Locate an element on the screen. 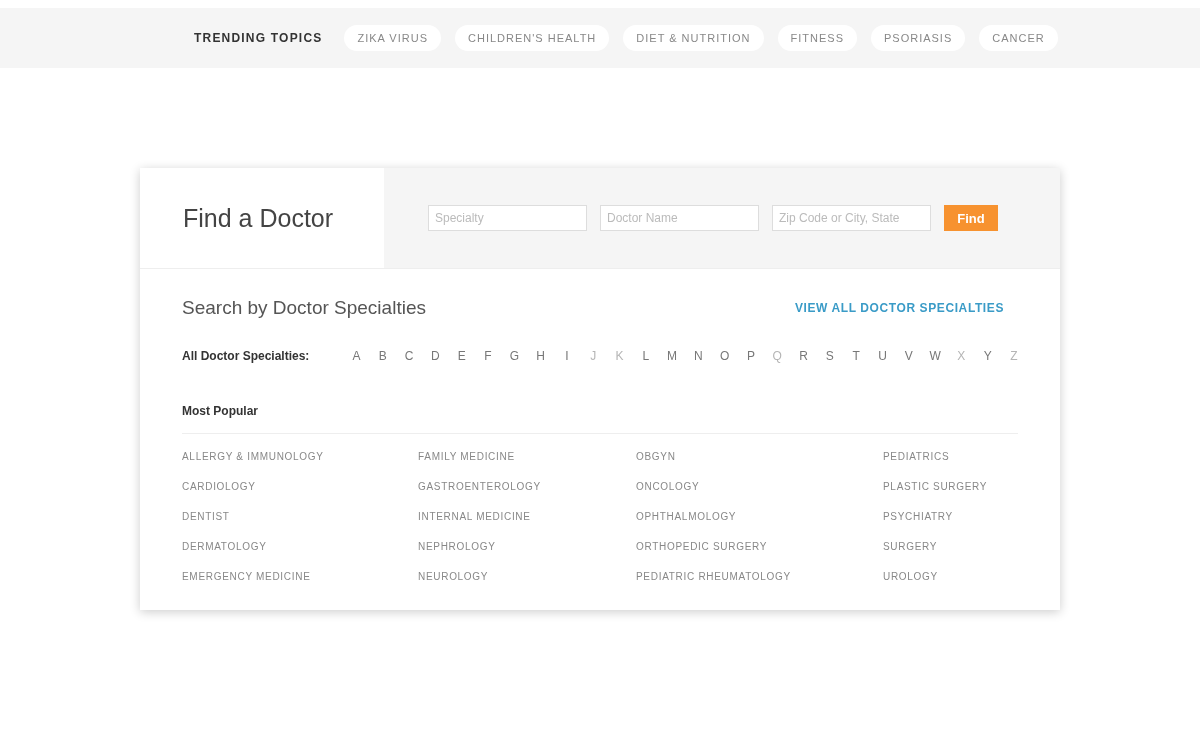  card-title: Find a Doctor is located at coordinates (258, 218).